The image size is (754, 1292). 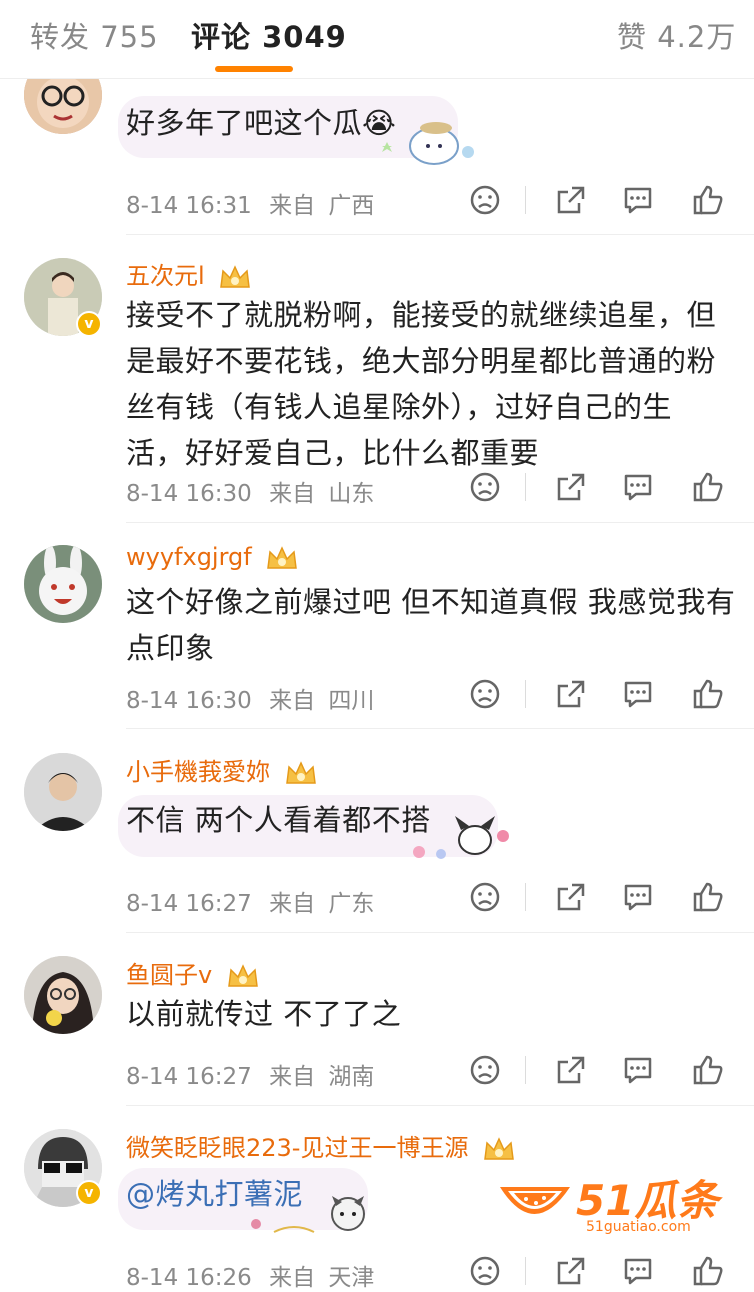 I want to click on tab-bar: 转发 755 评论 3049 赞 4.2万, so click(x=377, y=39).